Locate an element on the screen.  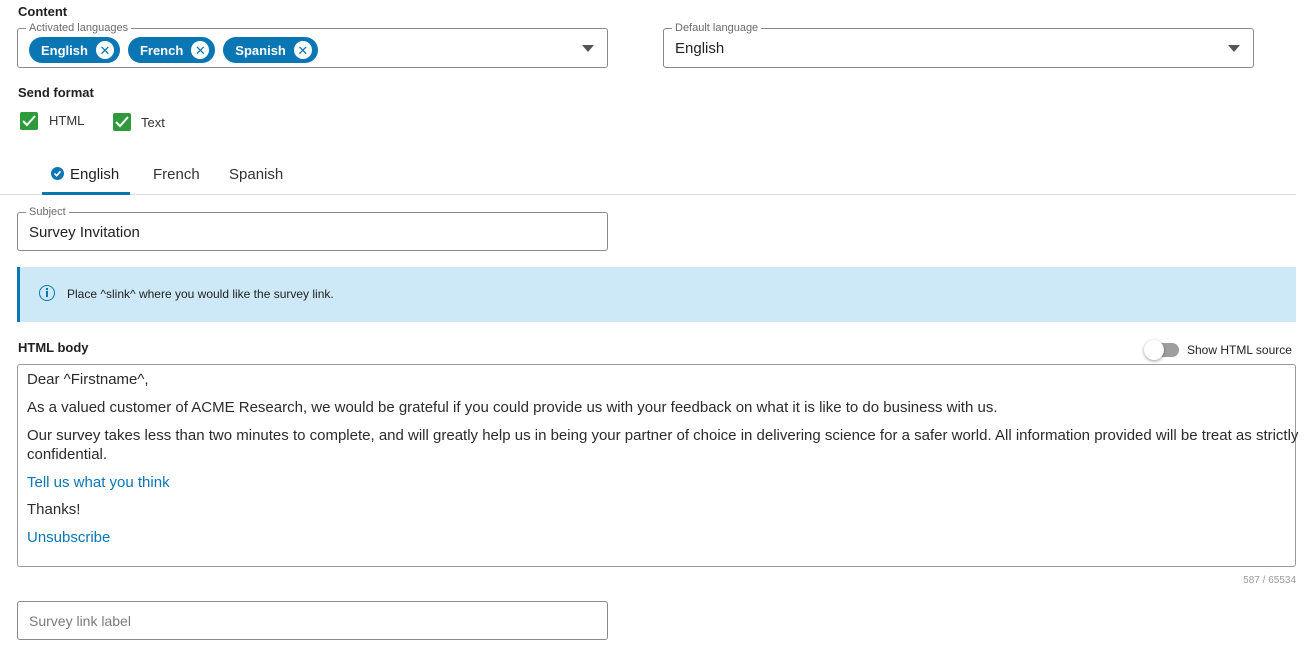
default-language-legend: Default language is located at coordinates (717, 28).